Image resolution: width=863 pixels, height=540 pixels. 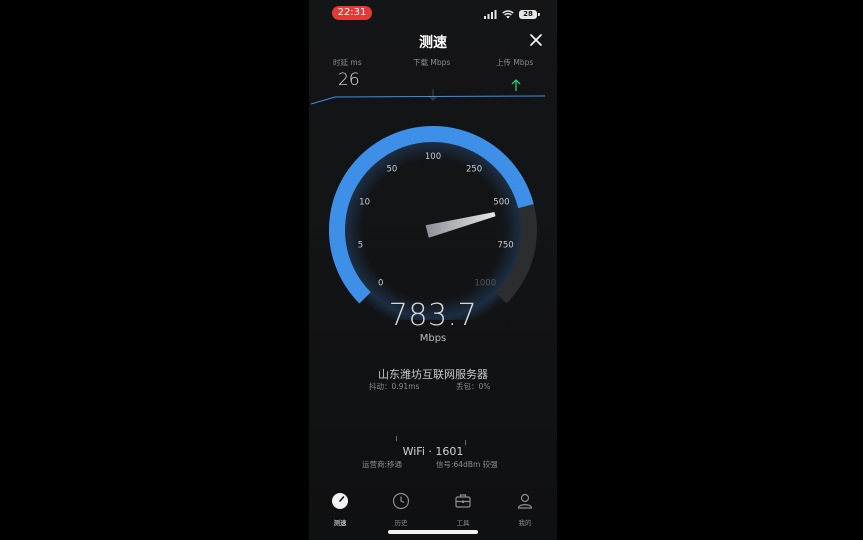 I want to click on upload-arrow-icon, so click(x=516, y=85).